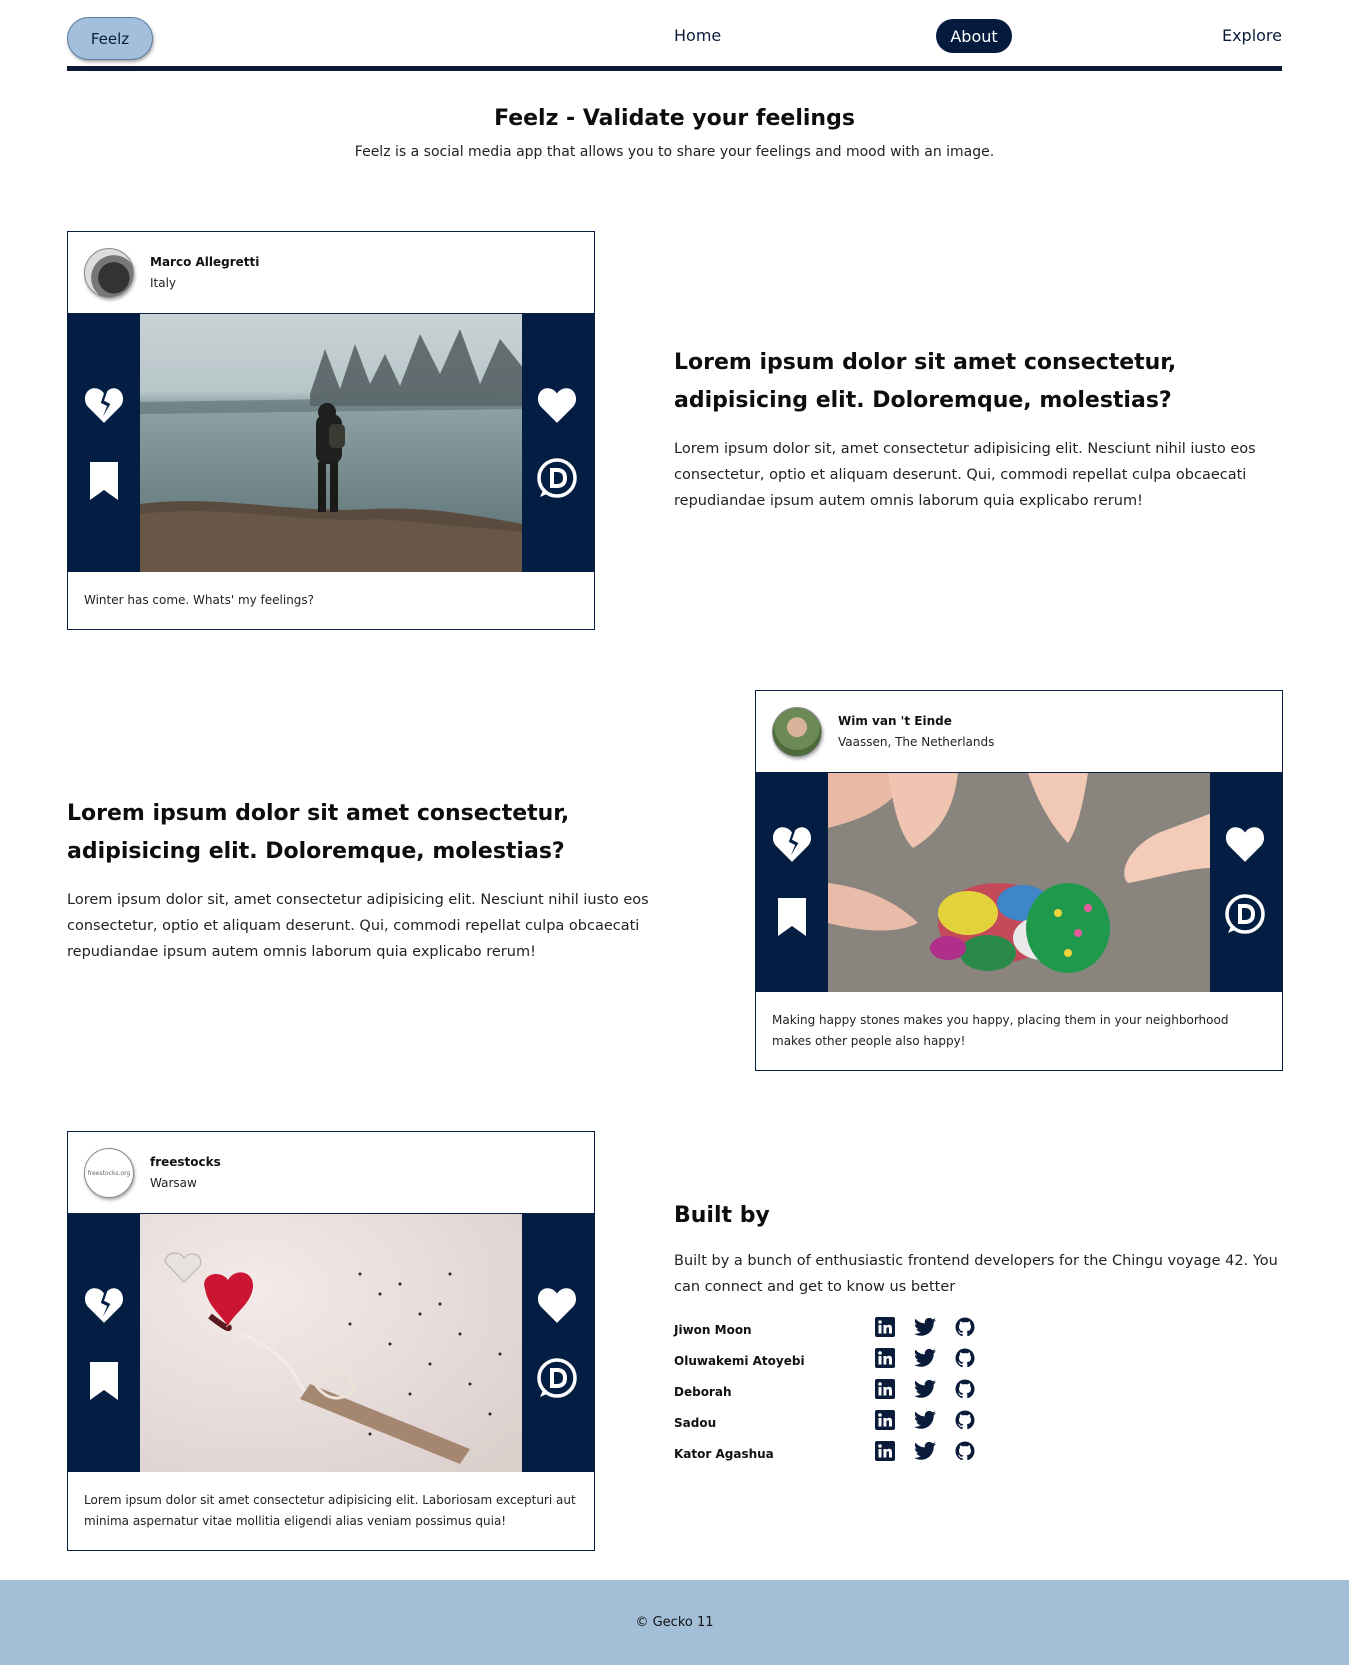  What do you see at coordinates (199, 600) in the screenshot?
I see `post-caption: Winter has come. Whats' my feelings?` at bounding box center [199, 600].